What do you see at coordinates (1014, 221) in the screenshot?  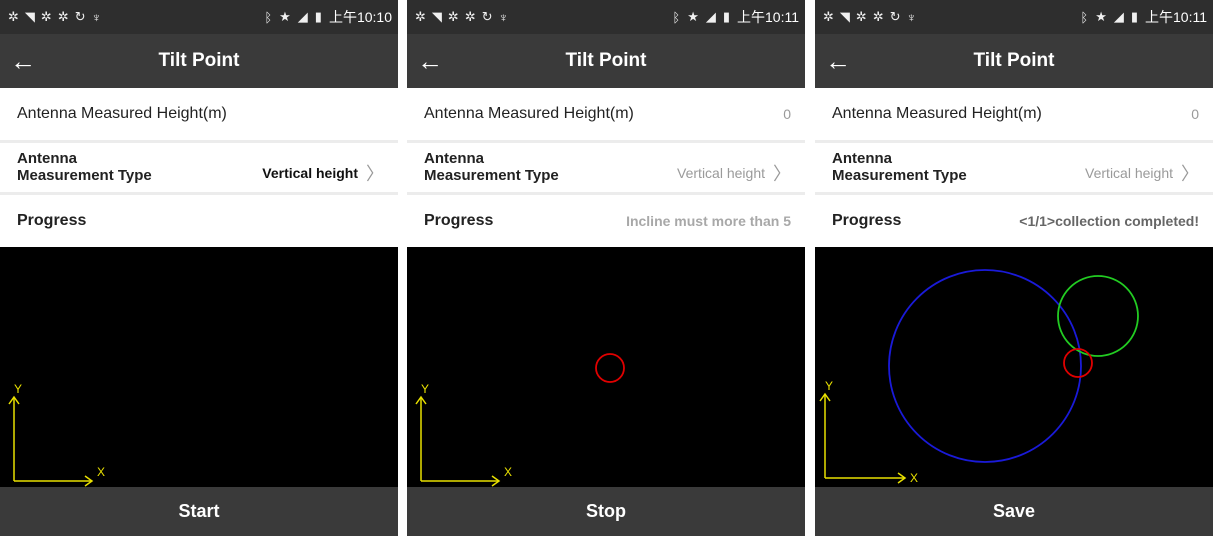 I see `progress-row: Progress <1/1>collection completed!` at bounding box center [1014, 221].